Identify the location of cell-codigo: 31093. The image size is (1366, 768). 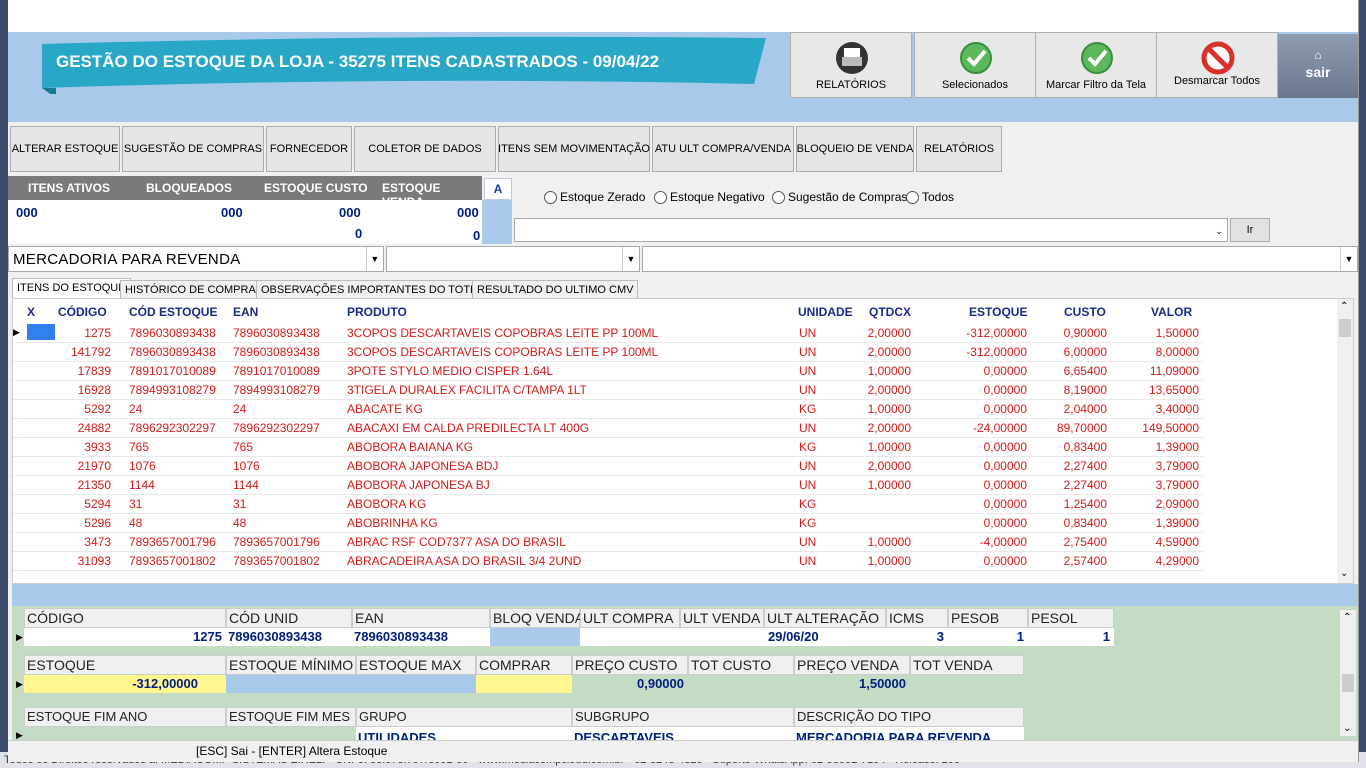
(94, 561).